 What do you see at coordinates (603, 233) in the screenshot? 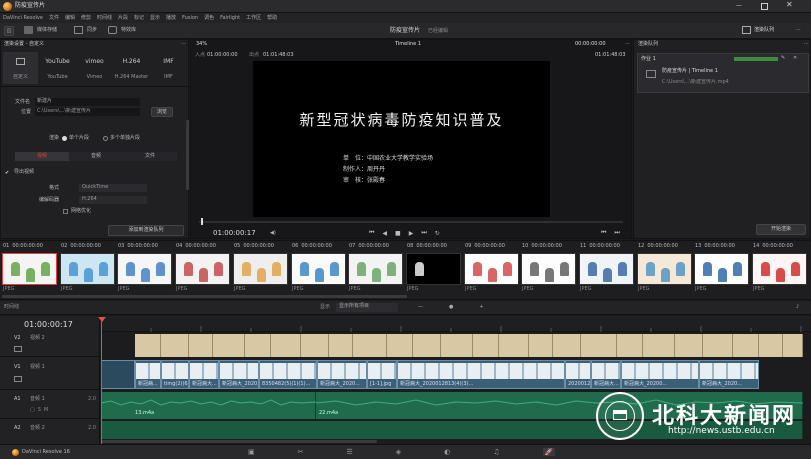
I see `prev-edit-icon: ⏮` at bounding box center [603, 233].